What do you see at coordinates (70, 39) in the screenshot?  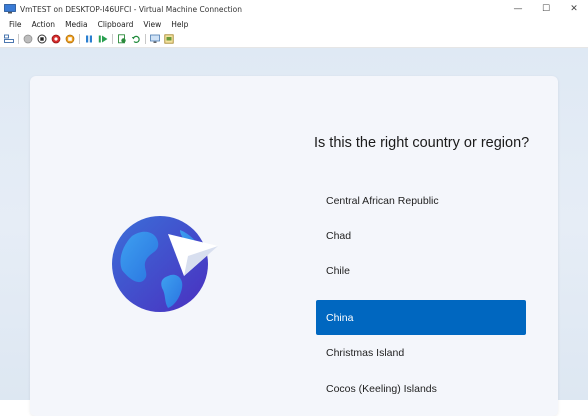 I see `save-state-icon` at bounding box center [70, 39].